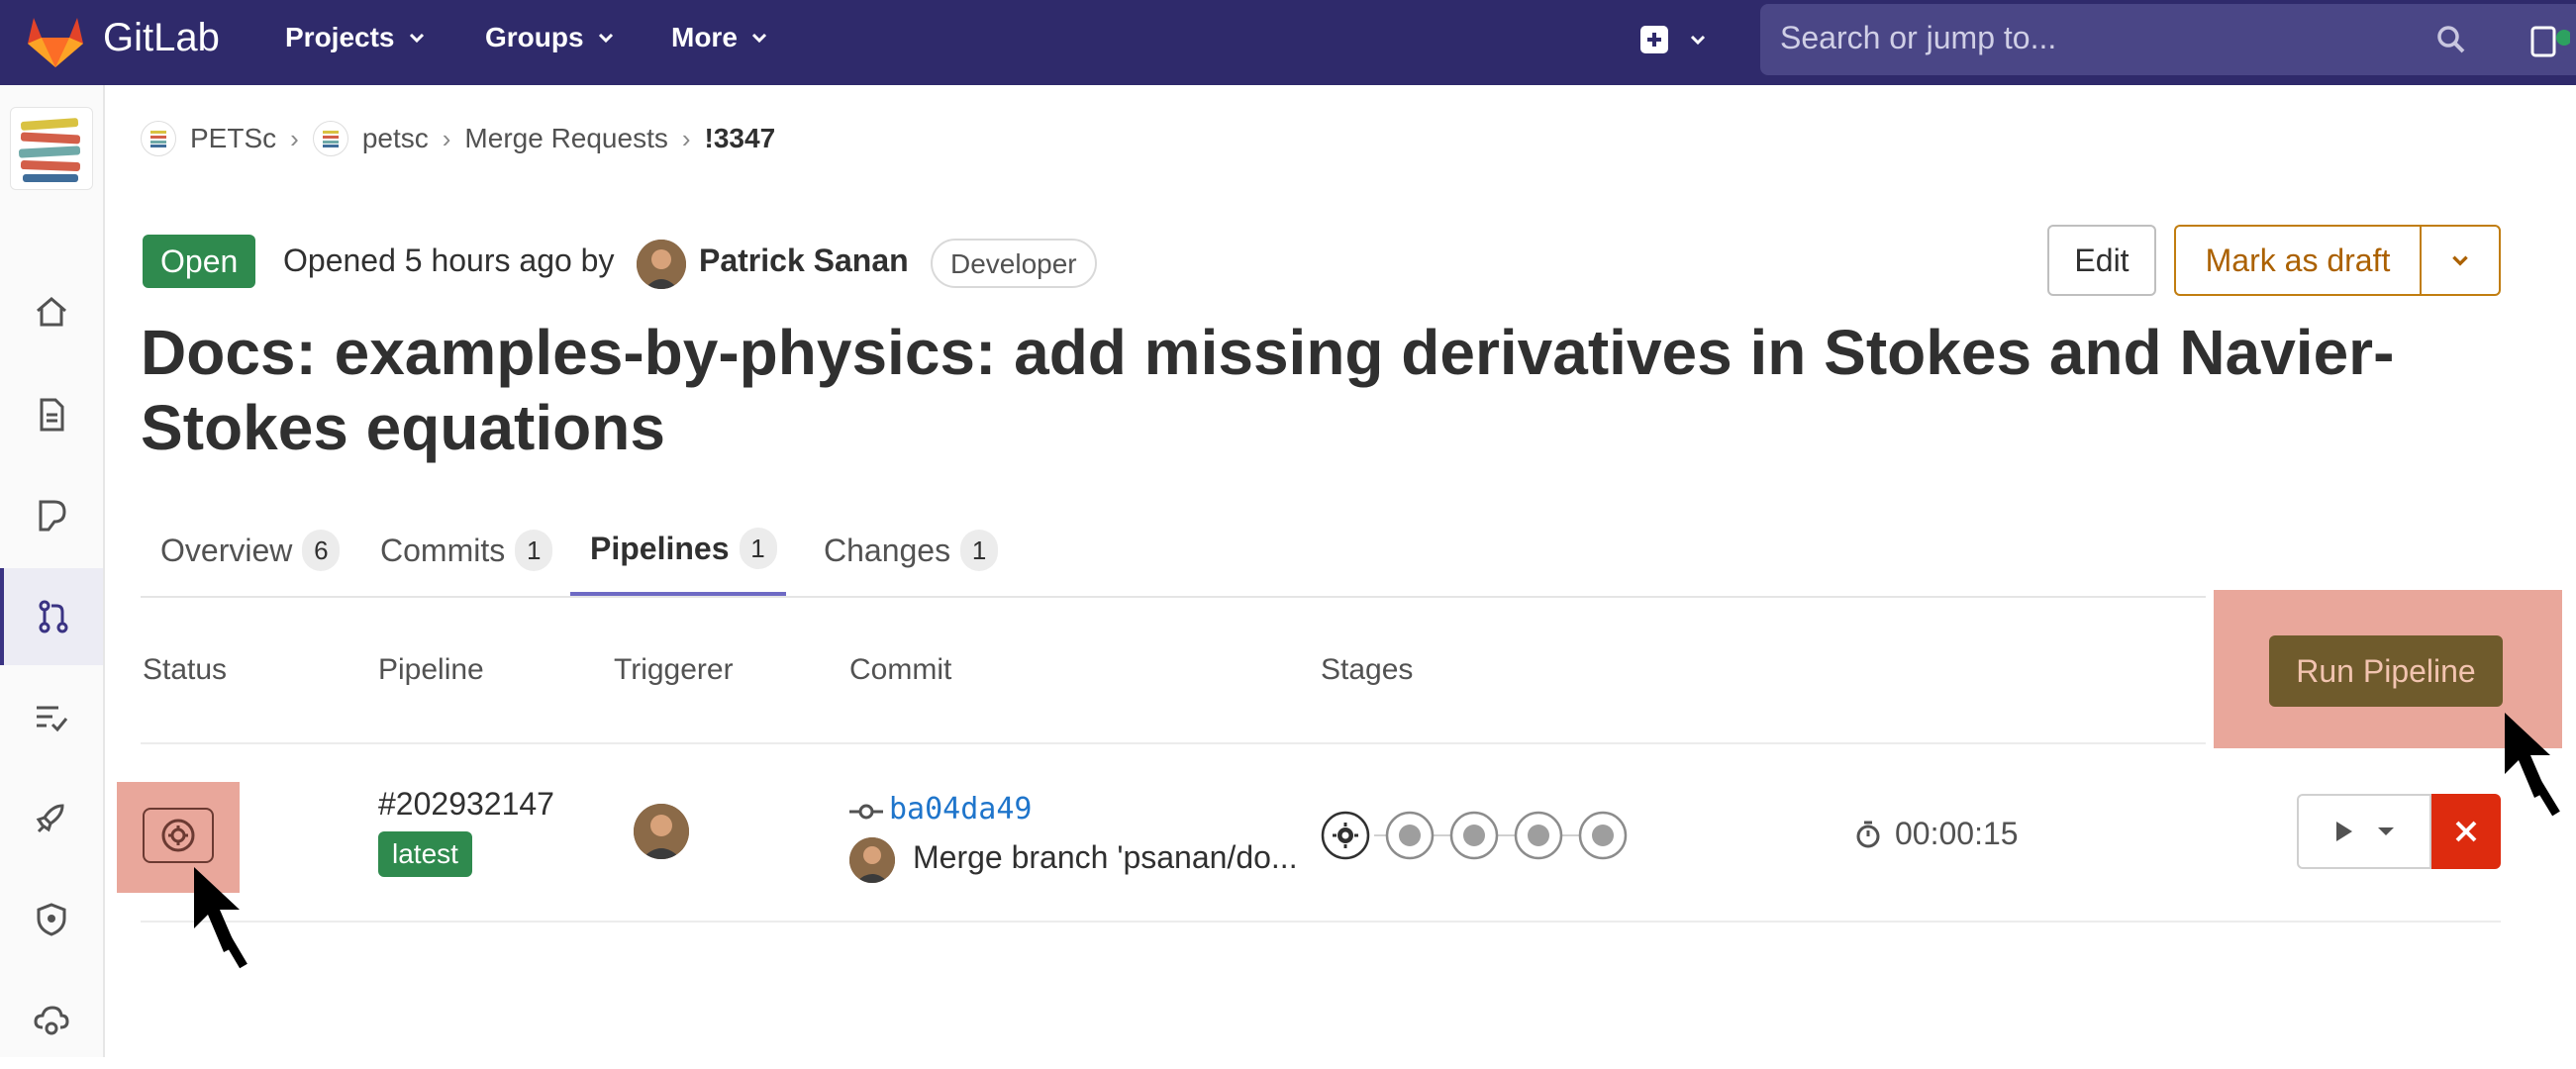  I want to click on sidebar-item-requirements, so click(52, 717).